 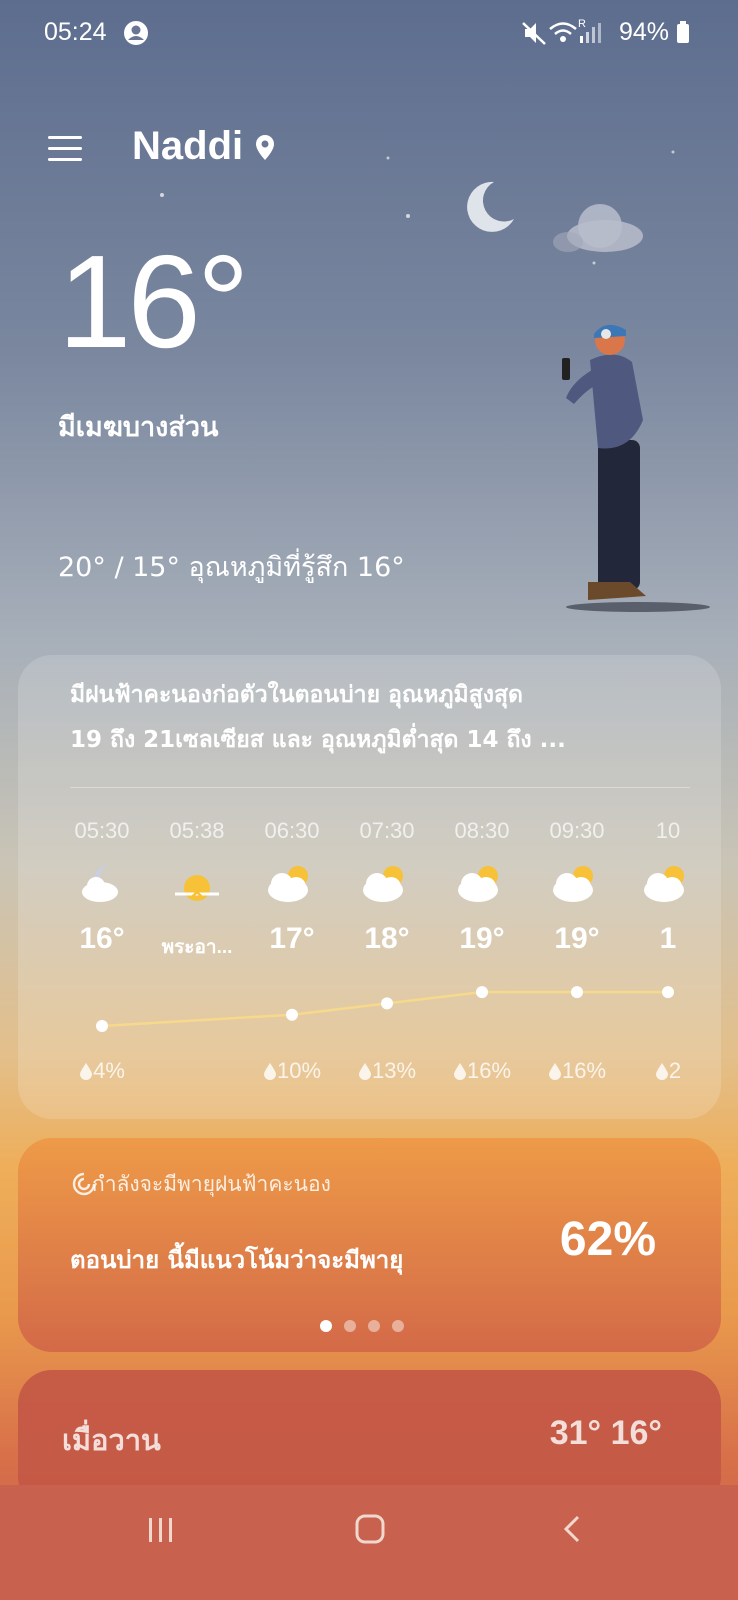 I want to click on sunrise-icon, so click(x=197, y=883).